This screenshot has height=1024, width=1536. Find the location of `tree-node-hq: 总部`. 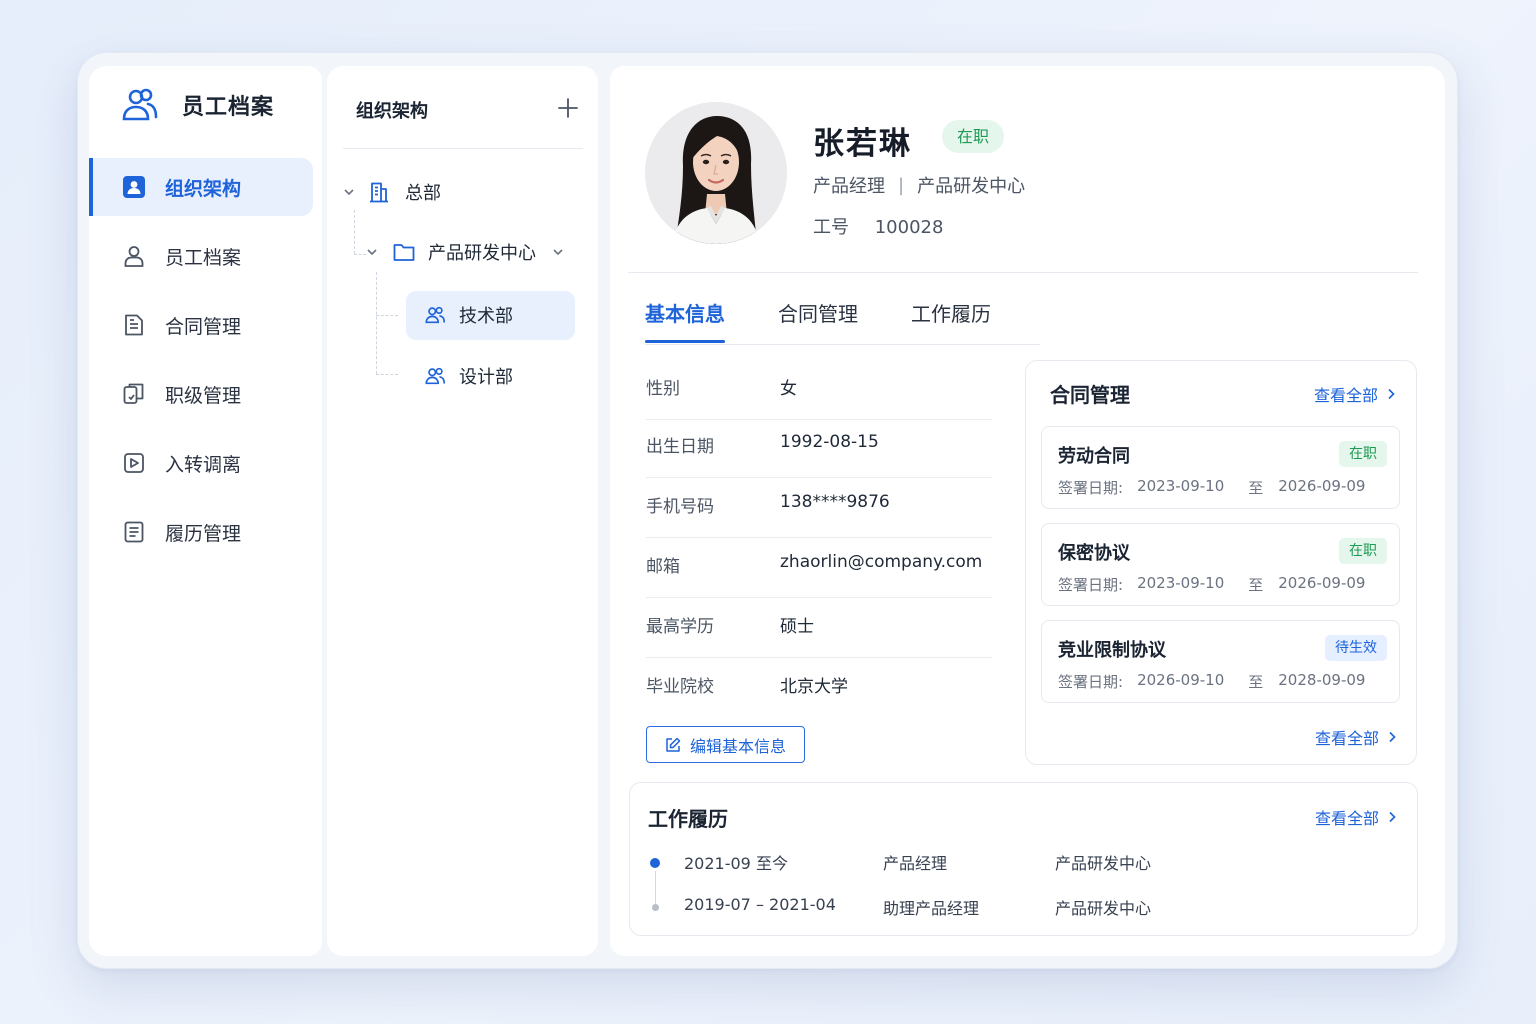

tree-node-hq: 总部 is located at coordinates (391, 192).